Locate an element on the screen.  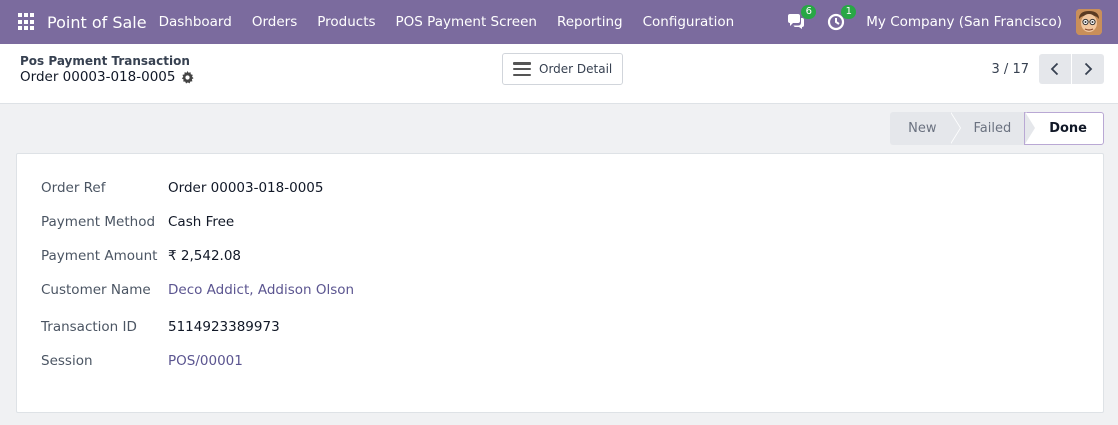
pager-previous-button is located at coordinates (1055, 69).